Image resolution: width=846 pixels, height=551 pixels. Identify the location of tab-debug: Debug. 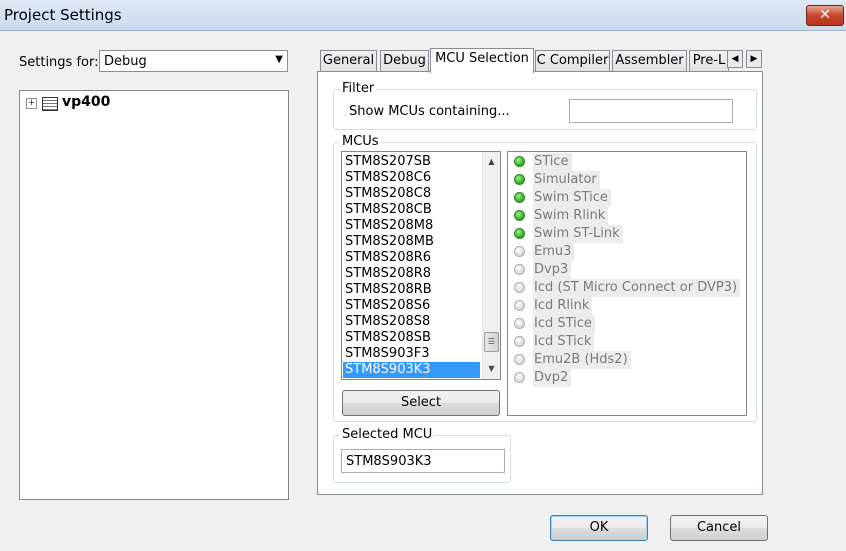
(404, 60).